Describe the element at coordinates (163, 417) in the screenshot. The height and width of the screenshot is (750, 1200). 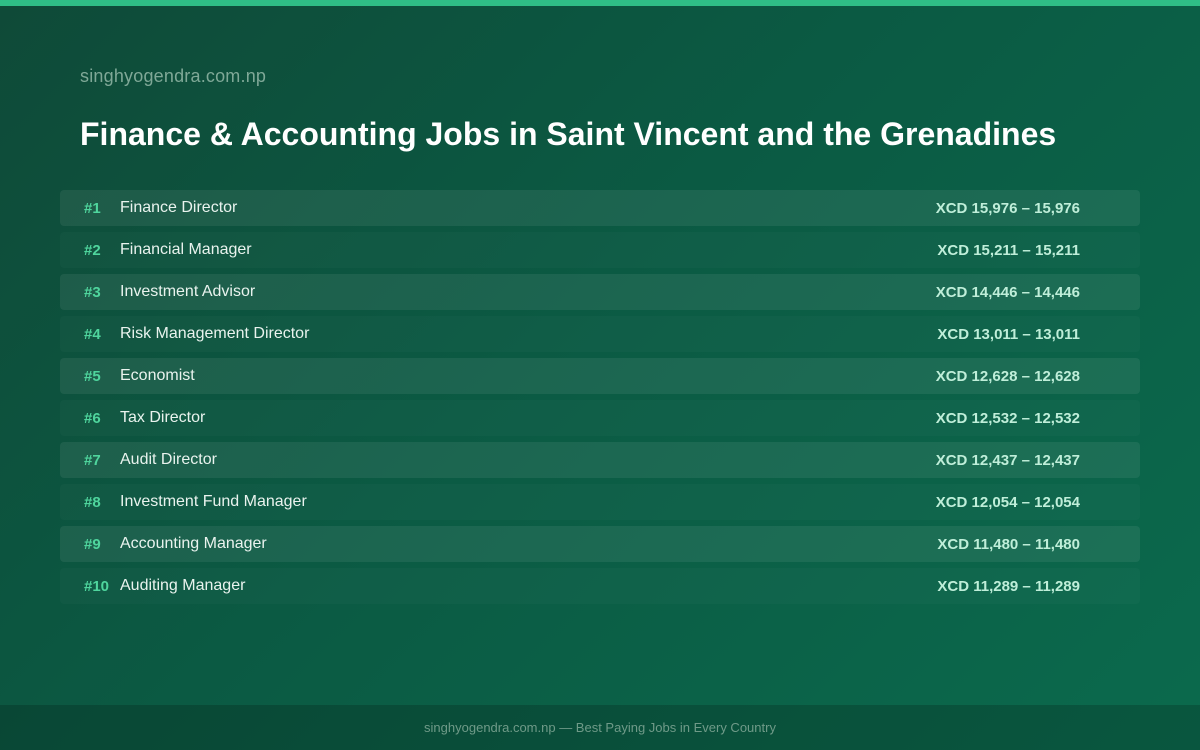
I see `job-title: Tax Director` at that location.